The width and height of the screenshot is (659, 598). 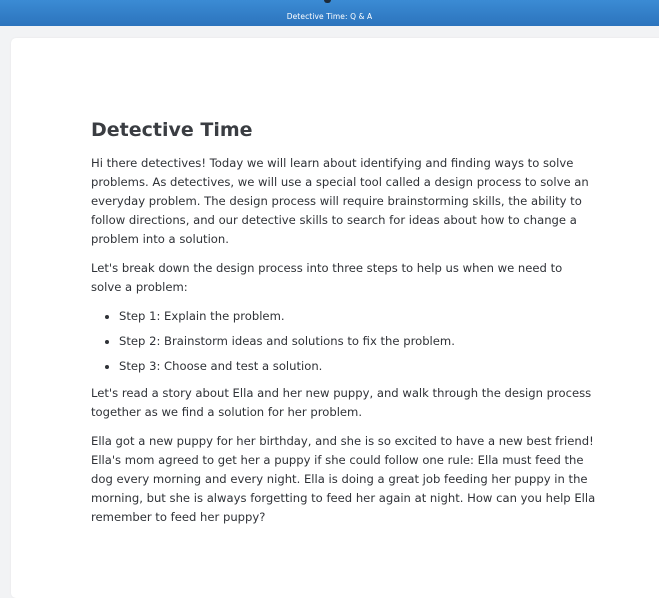 What do you see at coordinates (329, 16) in the screenshot?
I see `header-title: Detective Time: Q & A` at bounding box center [329, 16].